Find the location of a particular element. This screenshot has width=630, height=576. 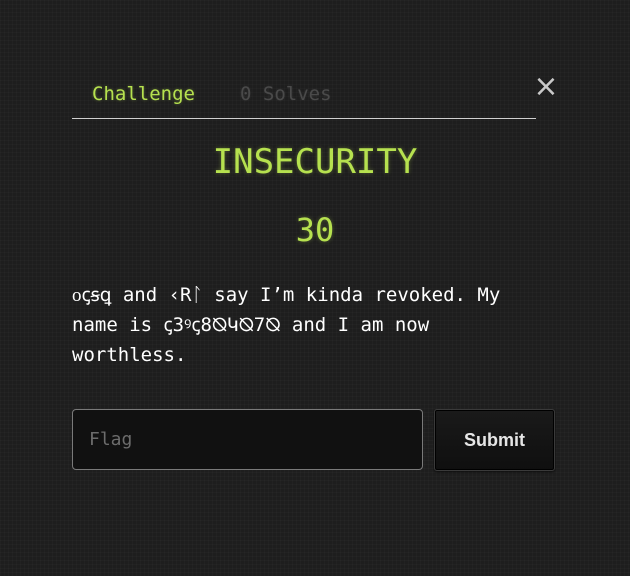

flag-input is located at coordinates (247, 439).